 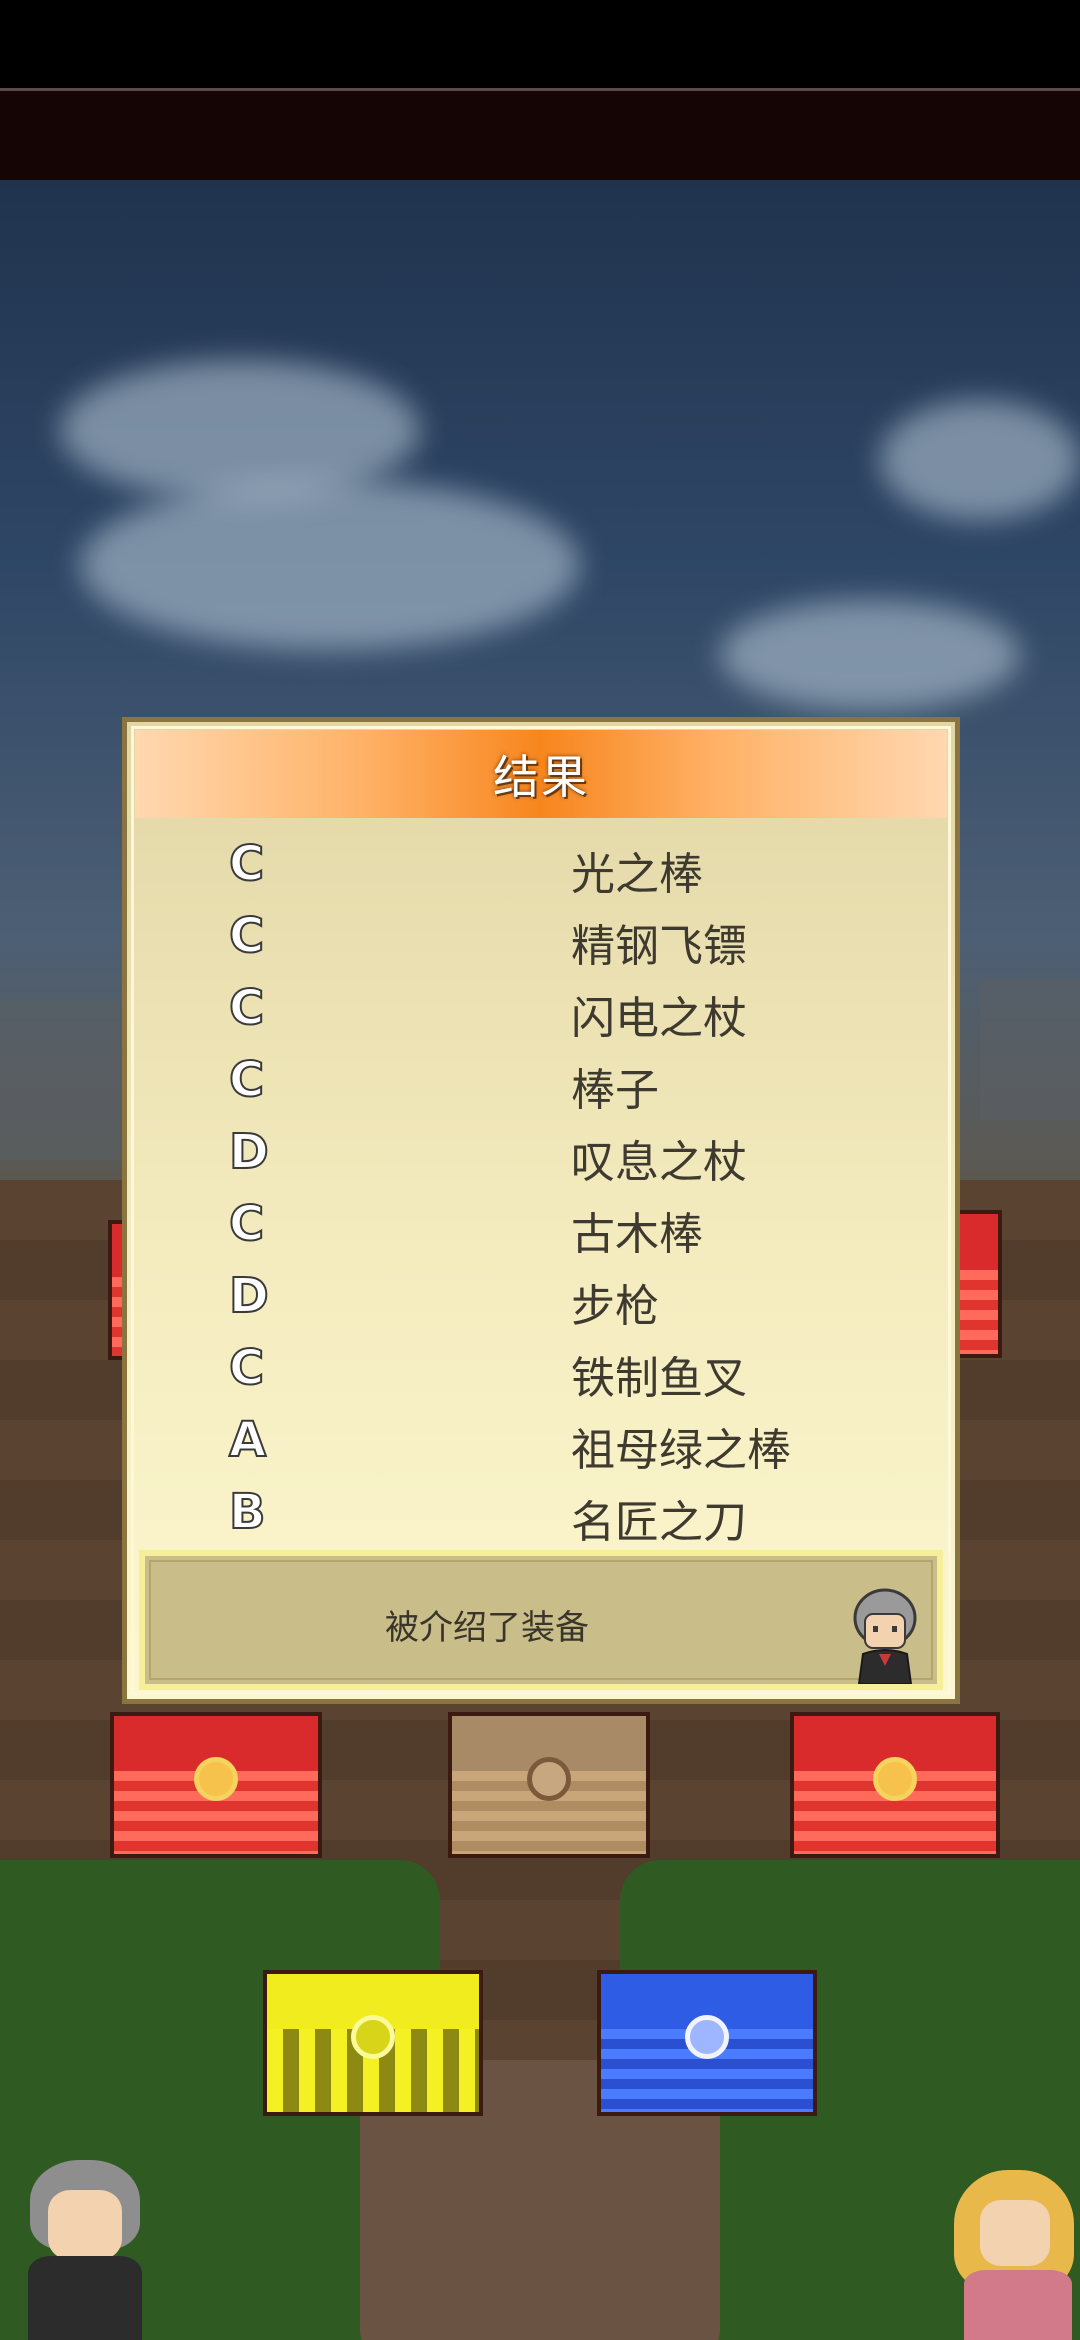 What do you see at coordinates (85, 2250) in the screenshot?
I see `gray-haired-man-character` at bounding box center [85, 2250].